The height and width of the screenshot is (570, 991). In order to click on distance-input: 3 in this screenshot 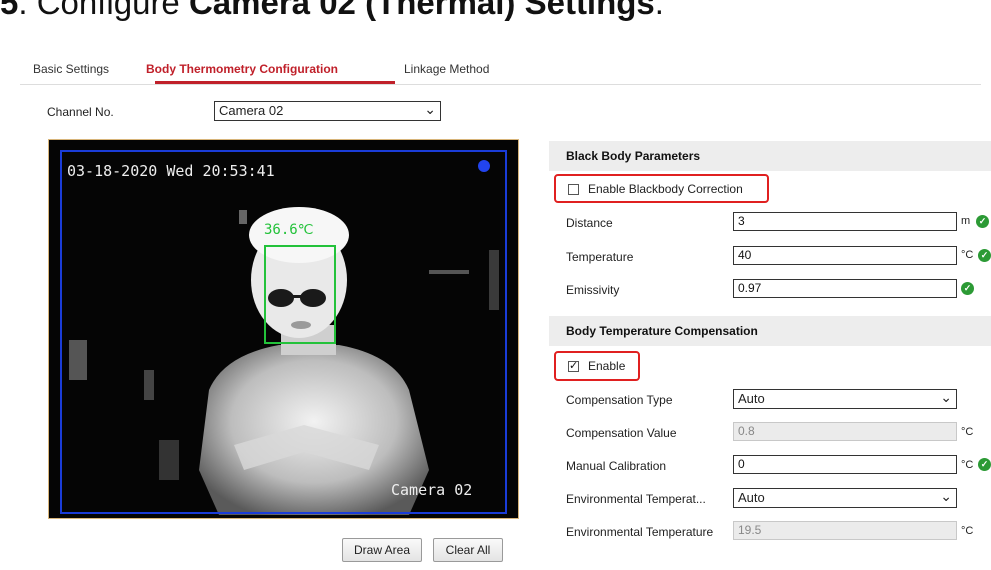, I will do `click(845, 221)`.